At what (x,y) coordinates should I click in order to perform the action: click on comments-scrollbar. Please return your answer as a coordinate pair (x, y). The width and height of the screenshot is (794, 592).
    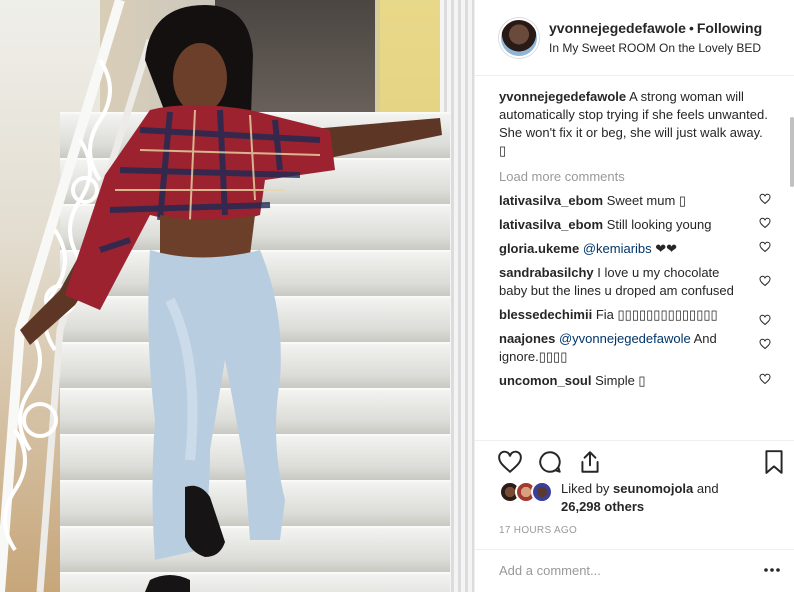
    Looking at the image, I should click on (792, 258).